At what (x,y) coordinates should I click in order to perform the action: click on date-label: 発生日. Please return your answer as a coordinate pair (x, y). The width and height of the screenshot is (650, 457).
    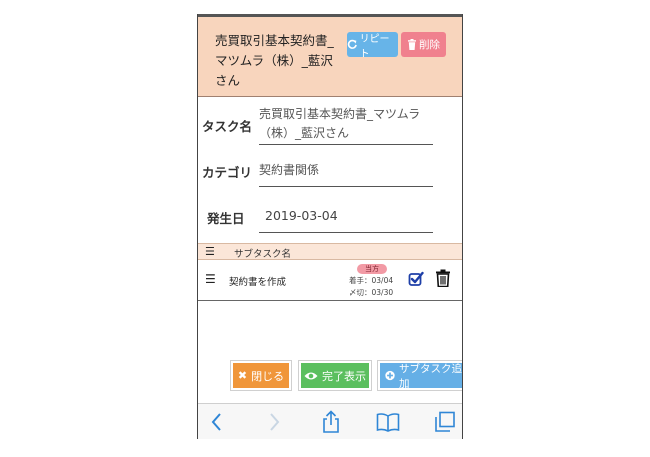
    Looking at the image, I should click on (226, 218).